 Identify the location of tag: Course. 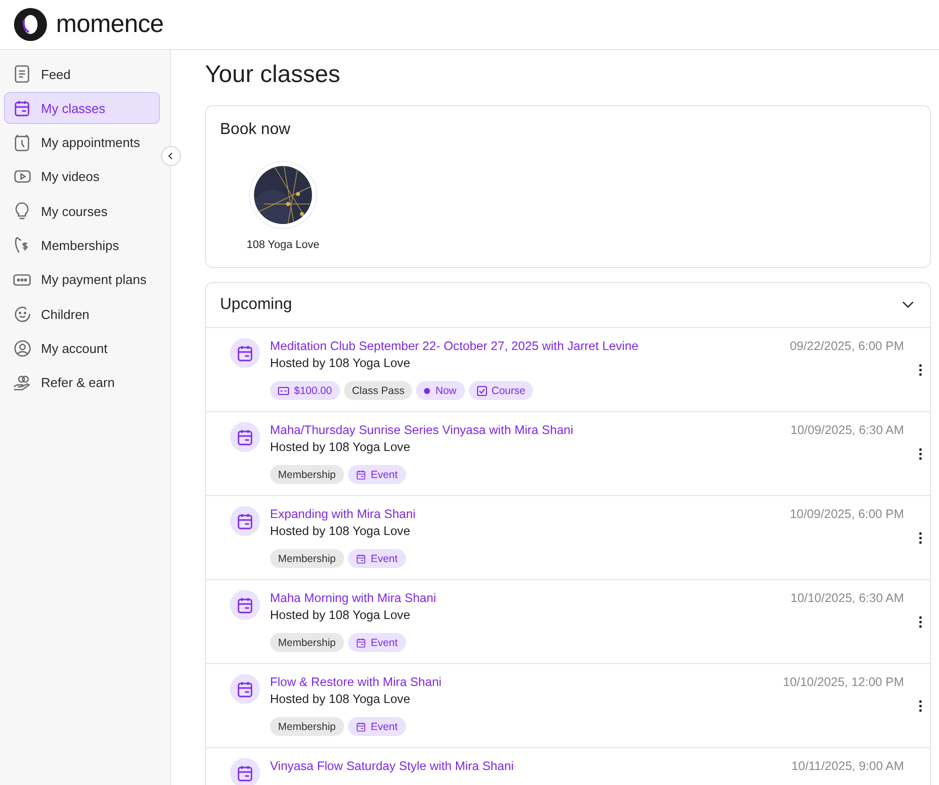
(501, 390).